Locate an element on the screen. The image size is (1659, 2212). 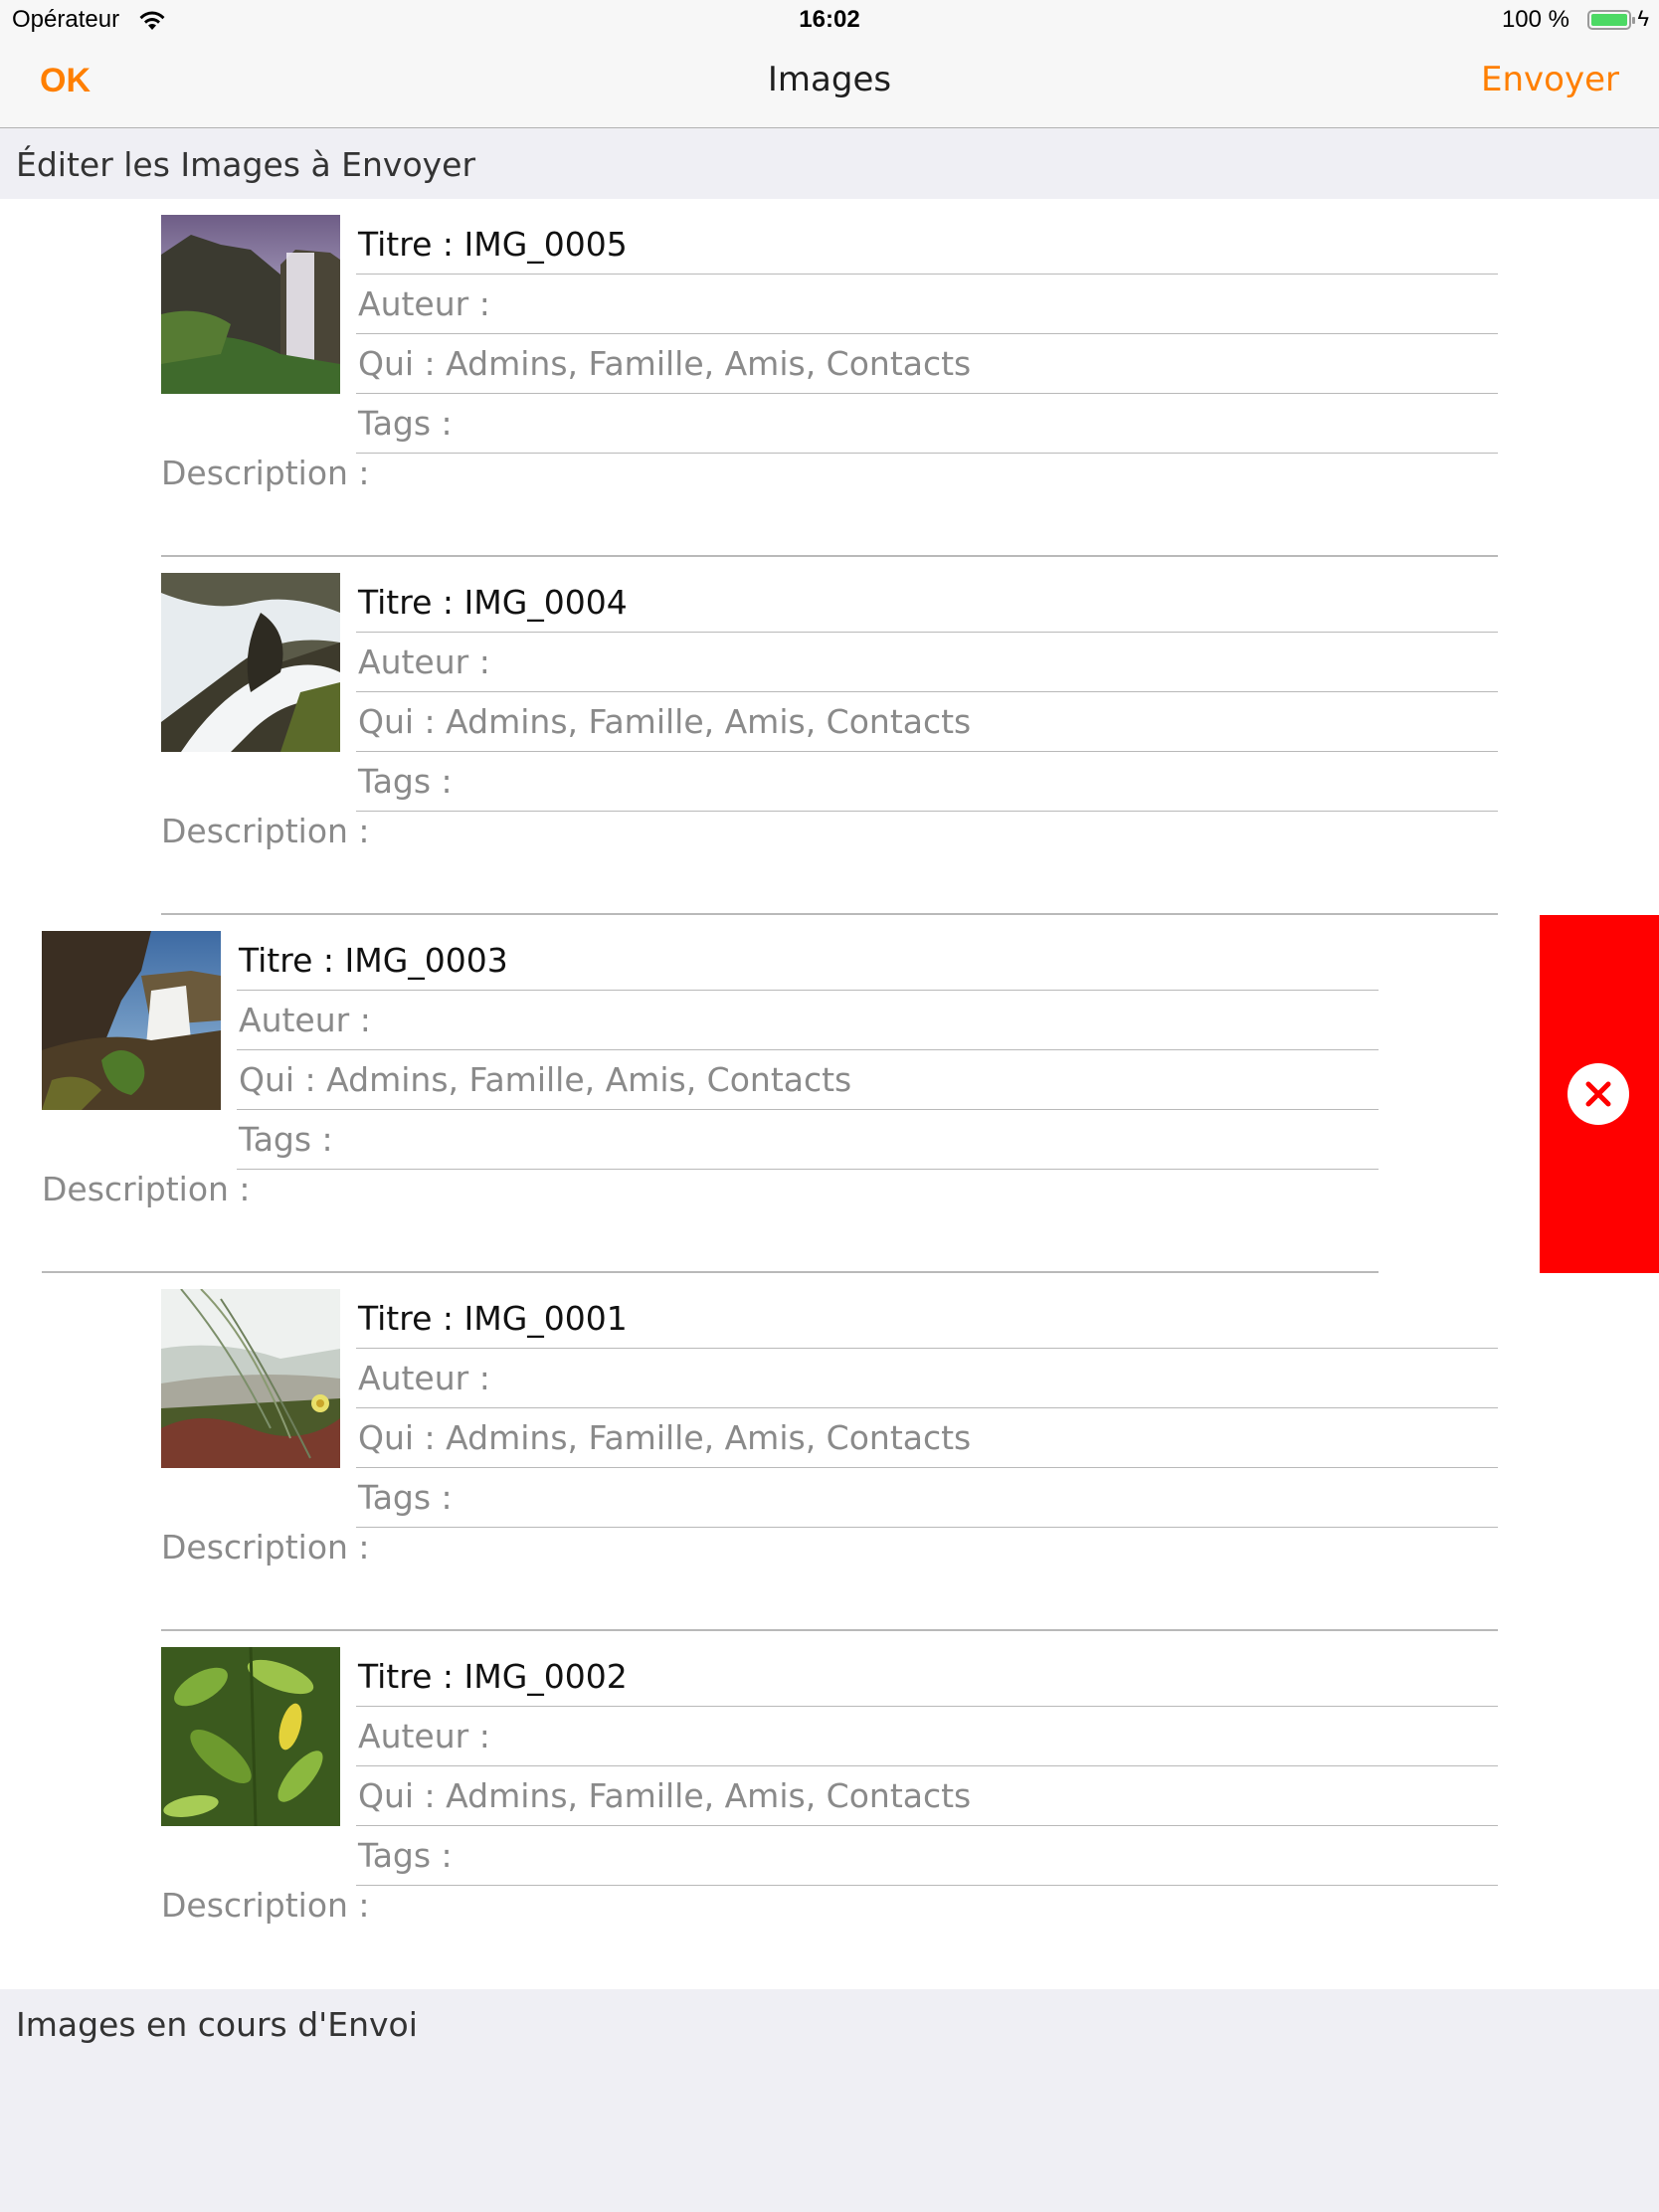
page-title: Images is located at coordinates (829, 79).